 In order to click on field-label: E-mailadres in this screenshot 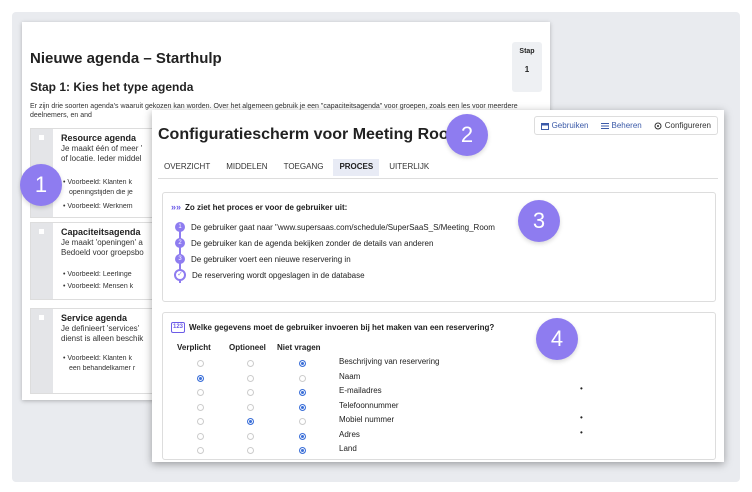, I will do `click(360, 390)`.